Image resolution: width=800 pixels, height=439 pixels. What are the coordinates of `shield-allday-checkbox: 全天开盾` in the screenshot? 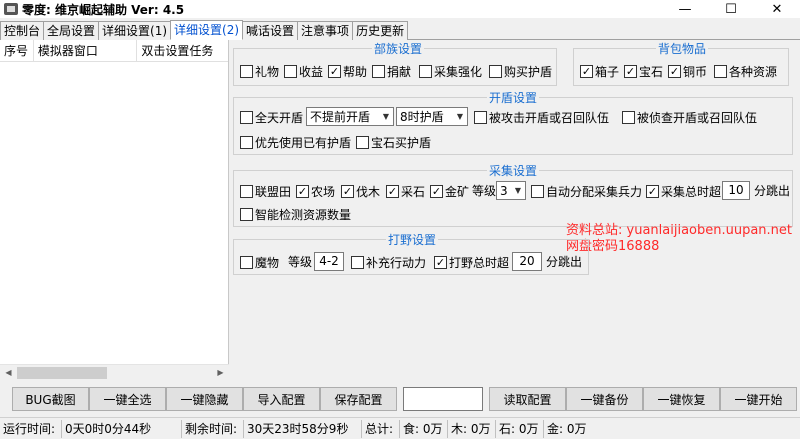 It's located at (271, 117).